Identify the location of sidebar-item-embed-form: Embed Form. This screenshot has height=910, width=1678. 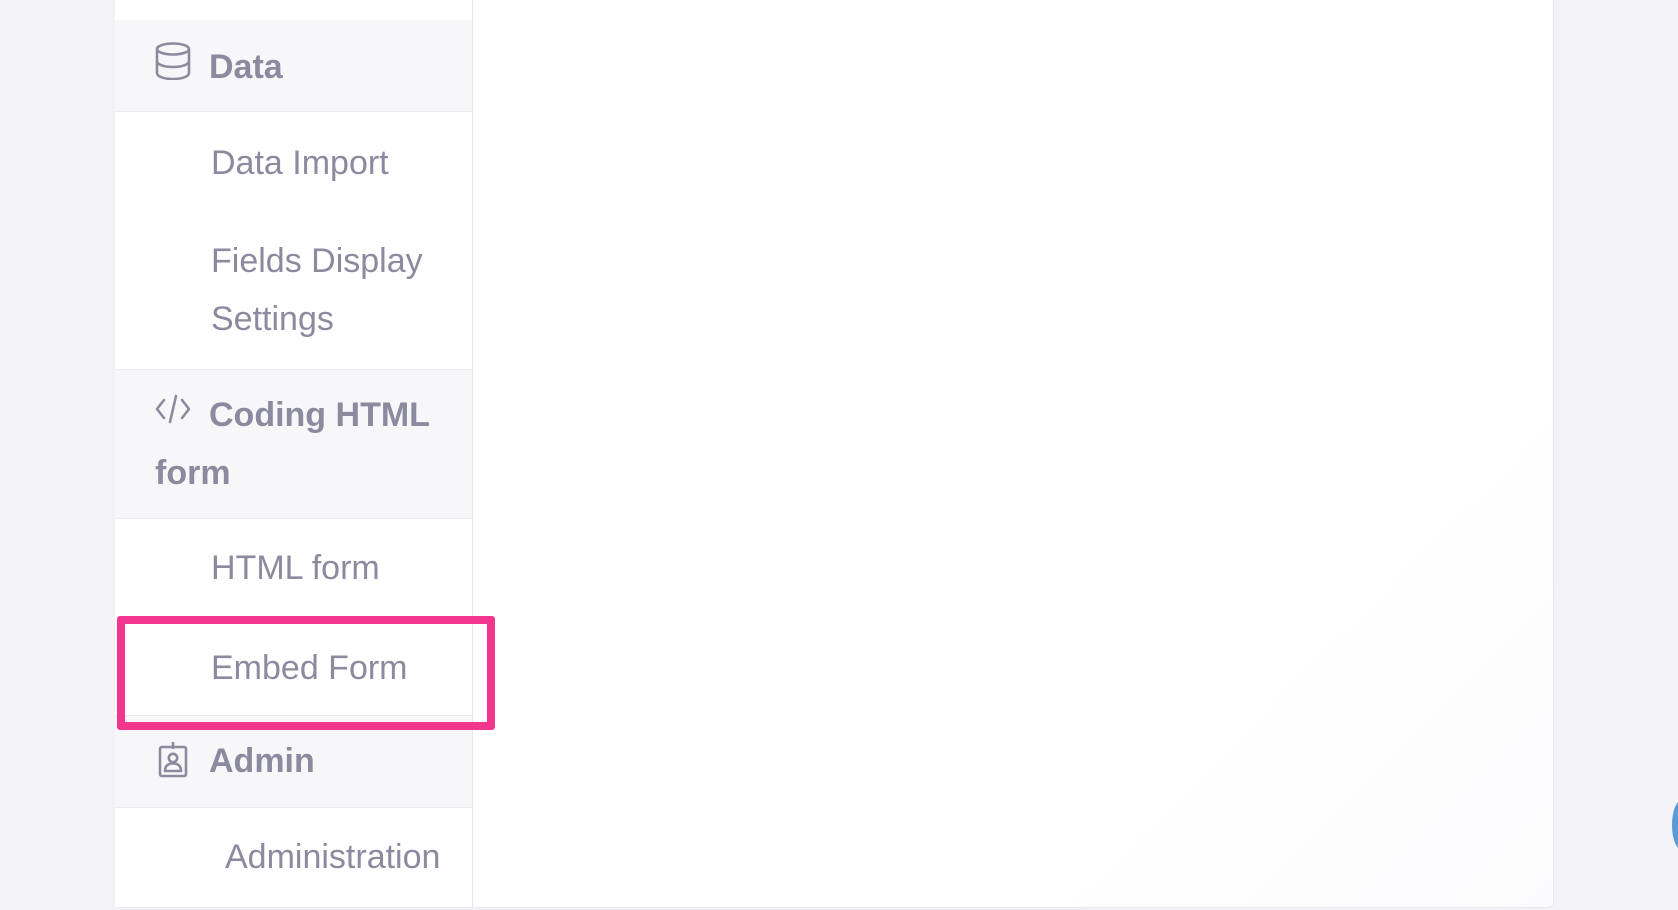
(293, 666).